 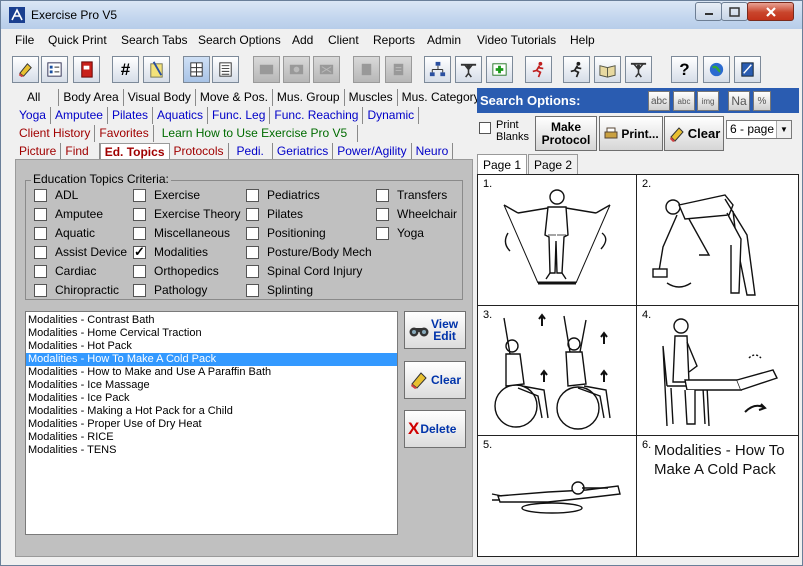 What do you see at coordinates (303, 151) in the screenshot?
I see `tab-geriatrics: Geriatrics` at bounding box center [303, 151].